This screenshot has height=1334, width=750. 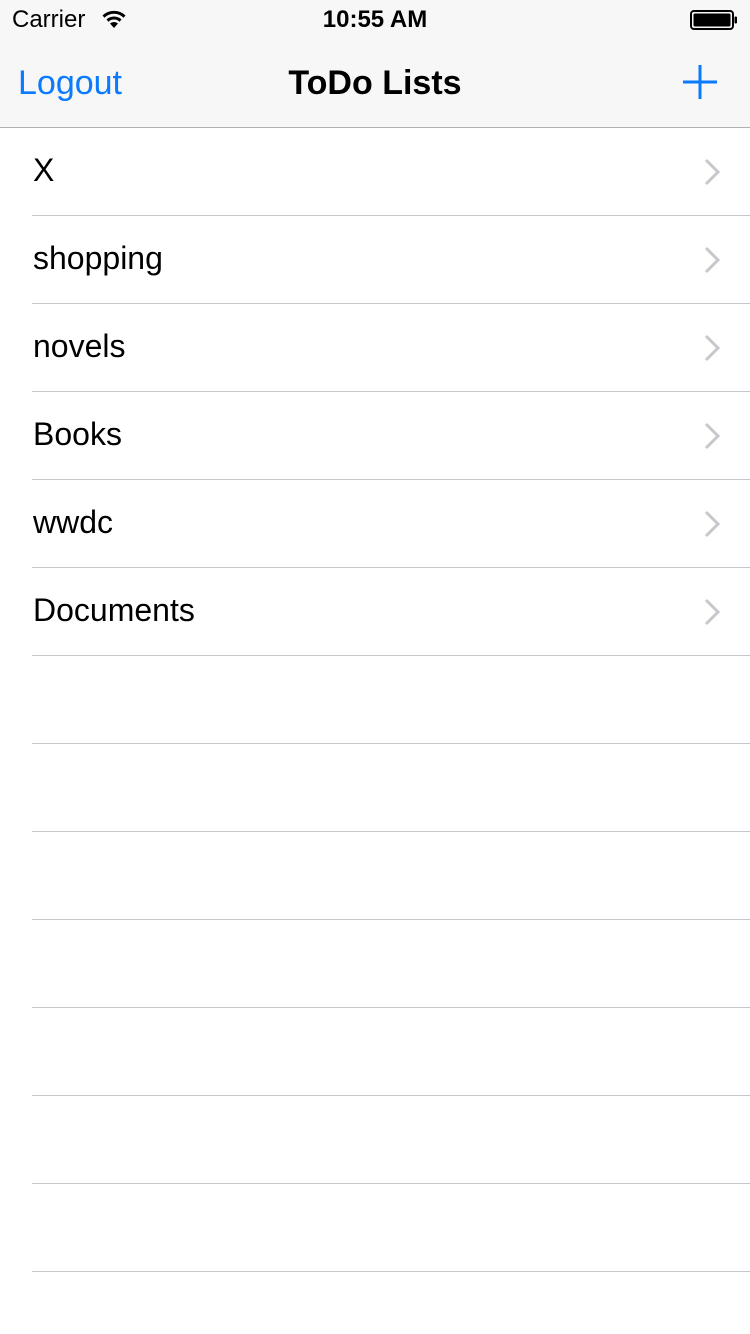 I want to click on list-item-label: novels, so click(x=79, y=346).